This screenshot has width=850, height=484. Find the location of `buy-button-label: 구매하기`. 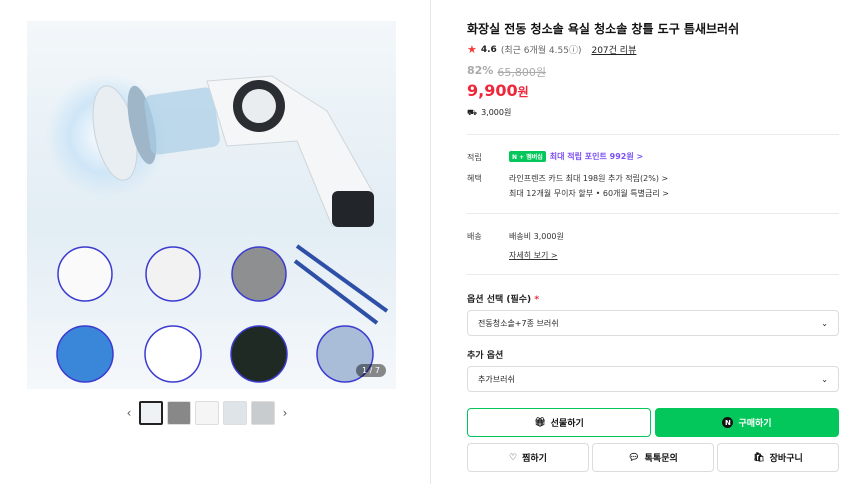

buy-button-label: 구매하기 is located at coordinates (755, 424).